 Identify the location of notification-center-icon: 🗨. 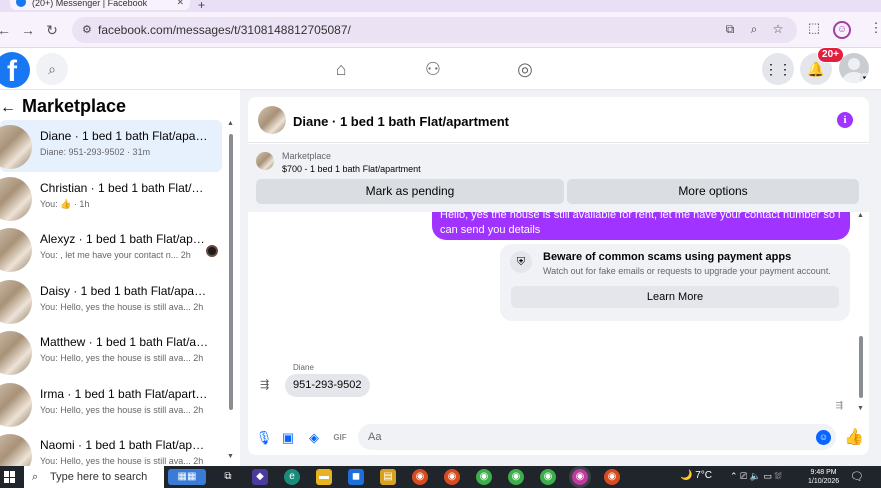
(857, 476).